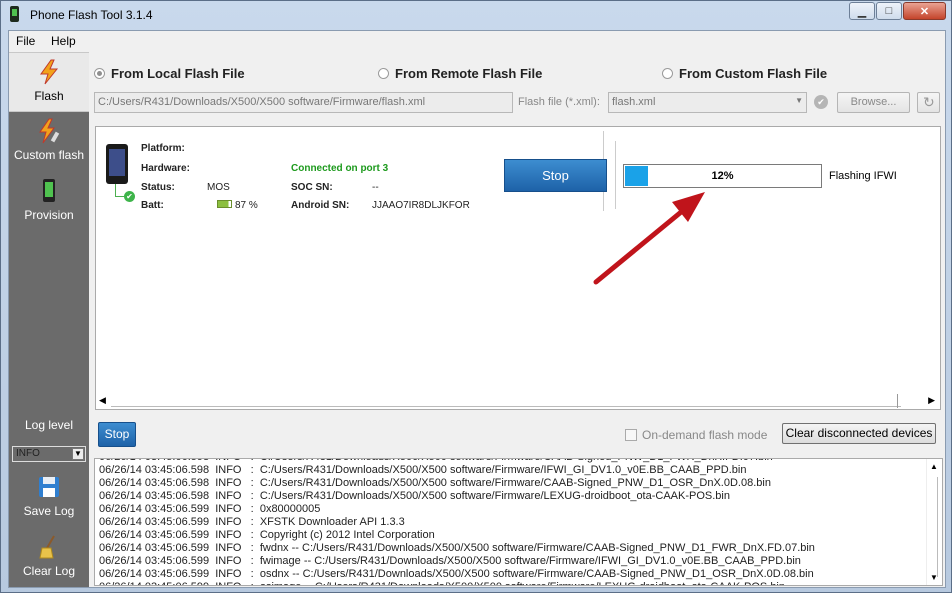 The image size is (952, 593). What do you see at coordinates (469, 73) in the screenshot?
I see `radio-remote-label: From Remote Flash File` at bounding box center [469, 73].